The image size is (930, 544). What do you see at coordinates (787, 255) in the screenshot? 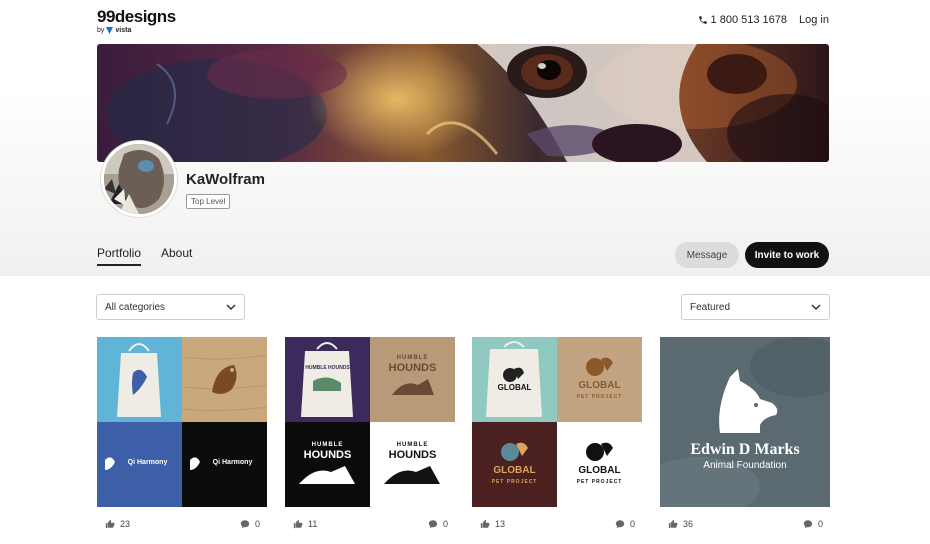
I see `invite-to-work-button: Invite to work` at bounding box center [787, 255].